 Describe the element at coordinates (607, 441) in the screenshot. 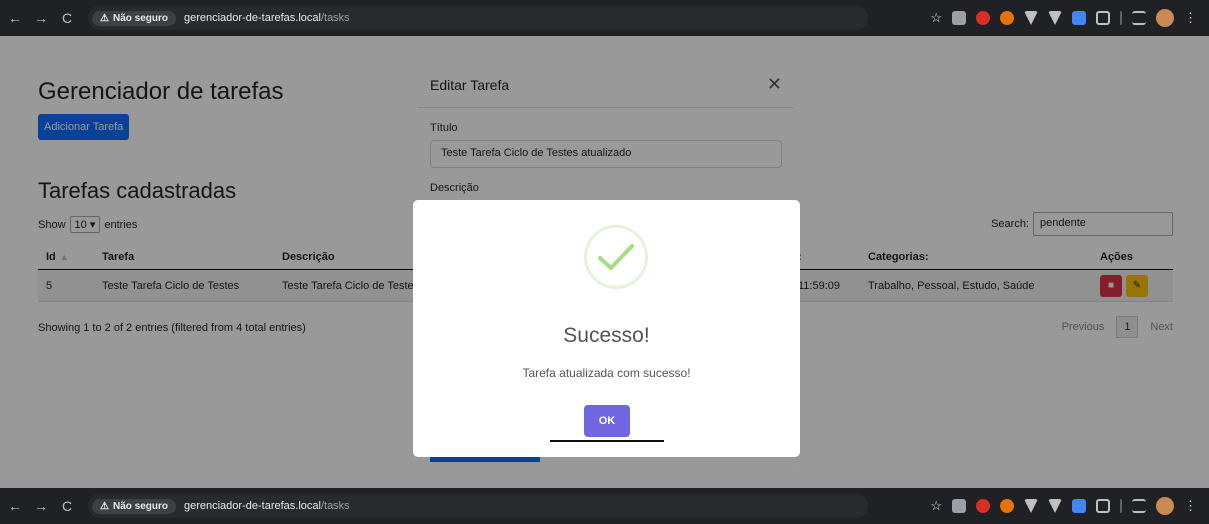

I see `focus-underline` at that location.